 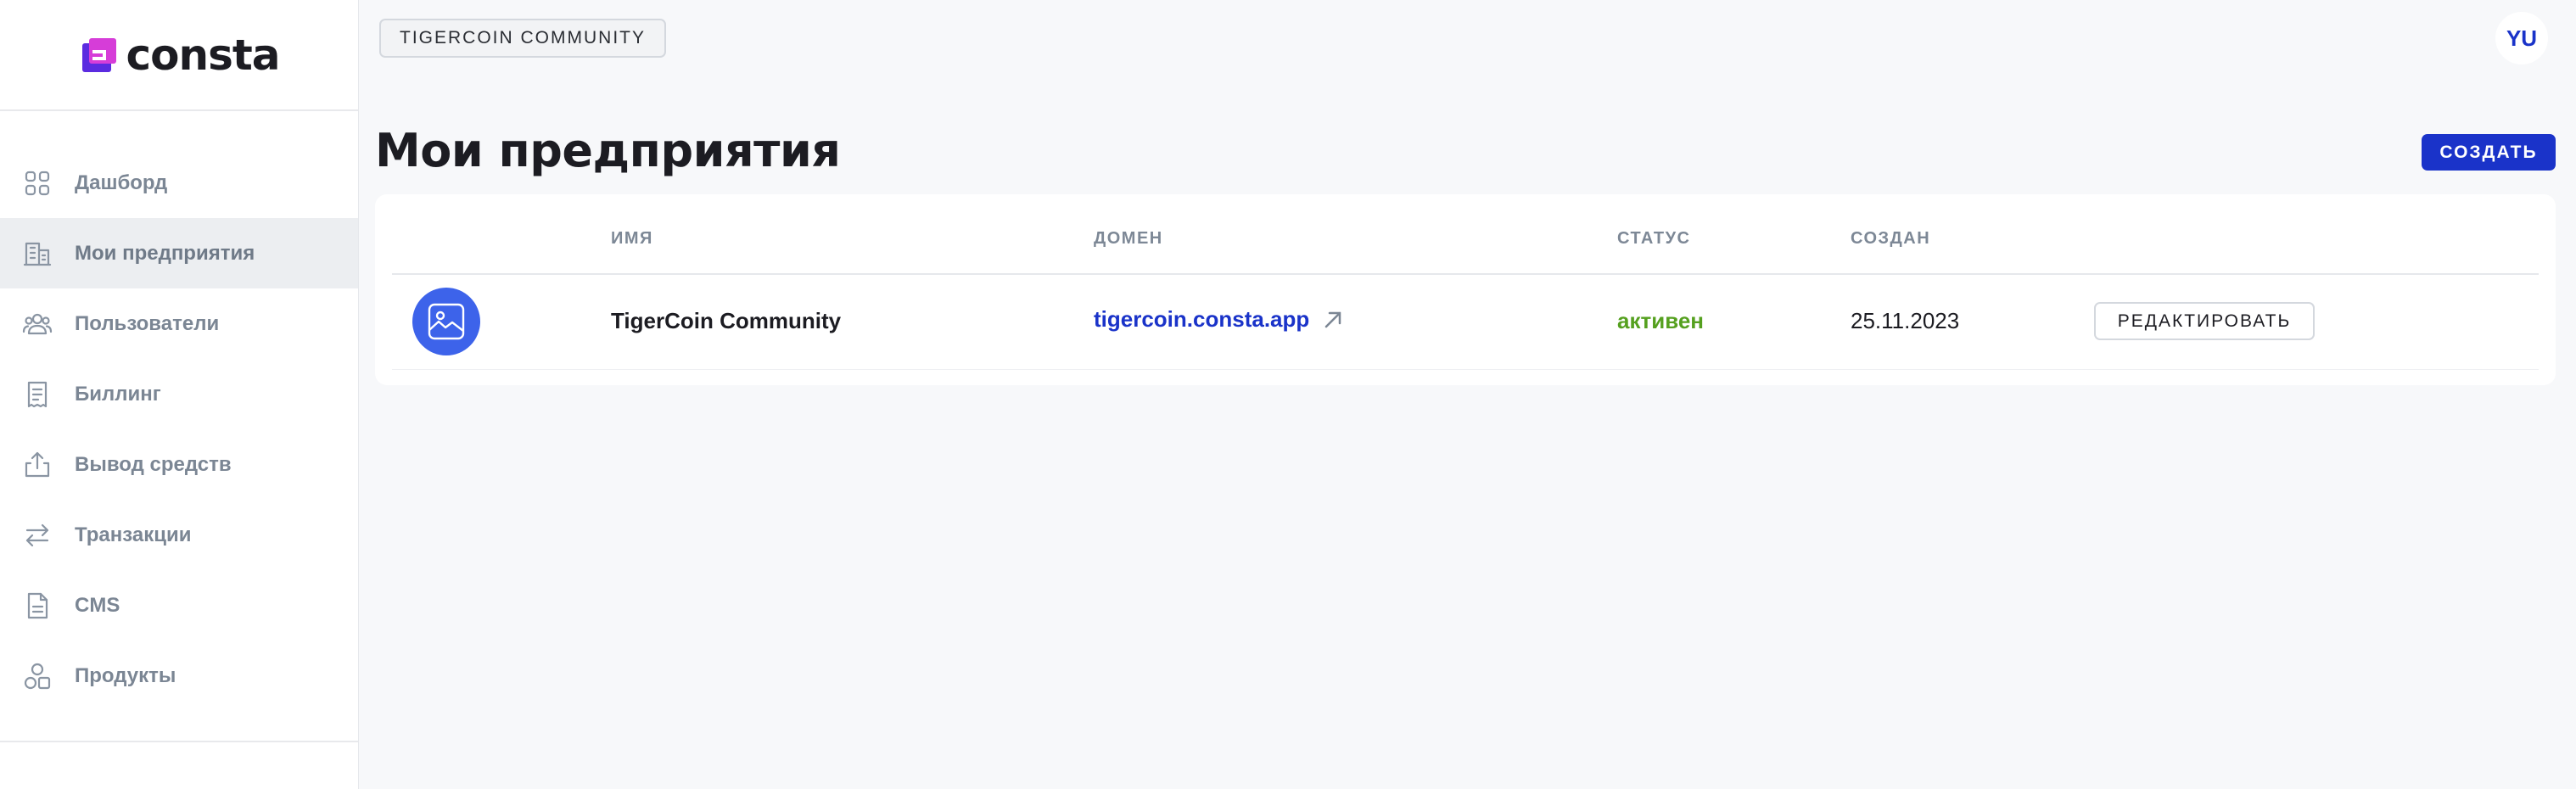 I want to click on column-header-name: ИМЯ, so click(x=632, y=239).